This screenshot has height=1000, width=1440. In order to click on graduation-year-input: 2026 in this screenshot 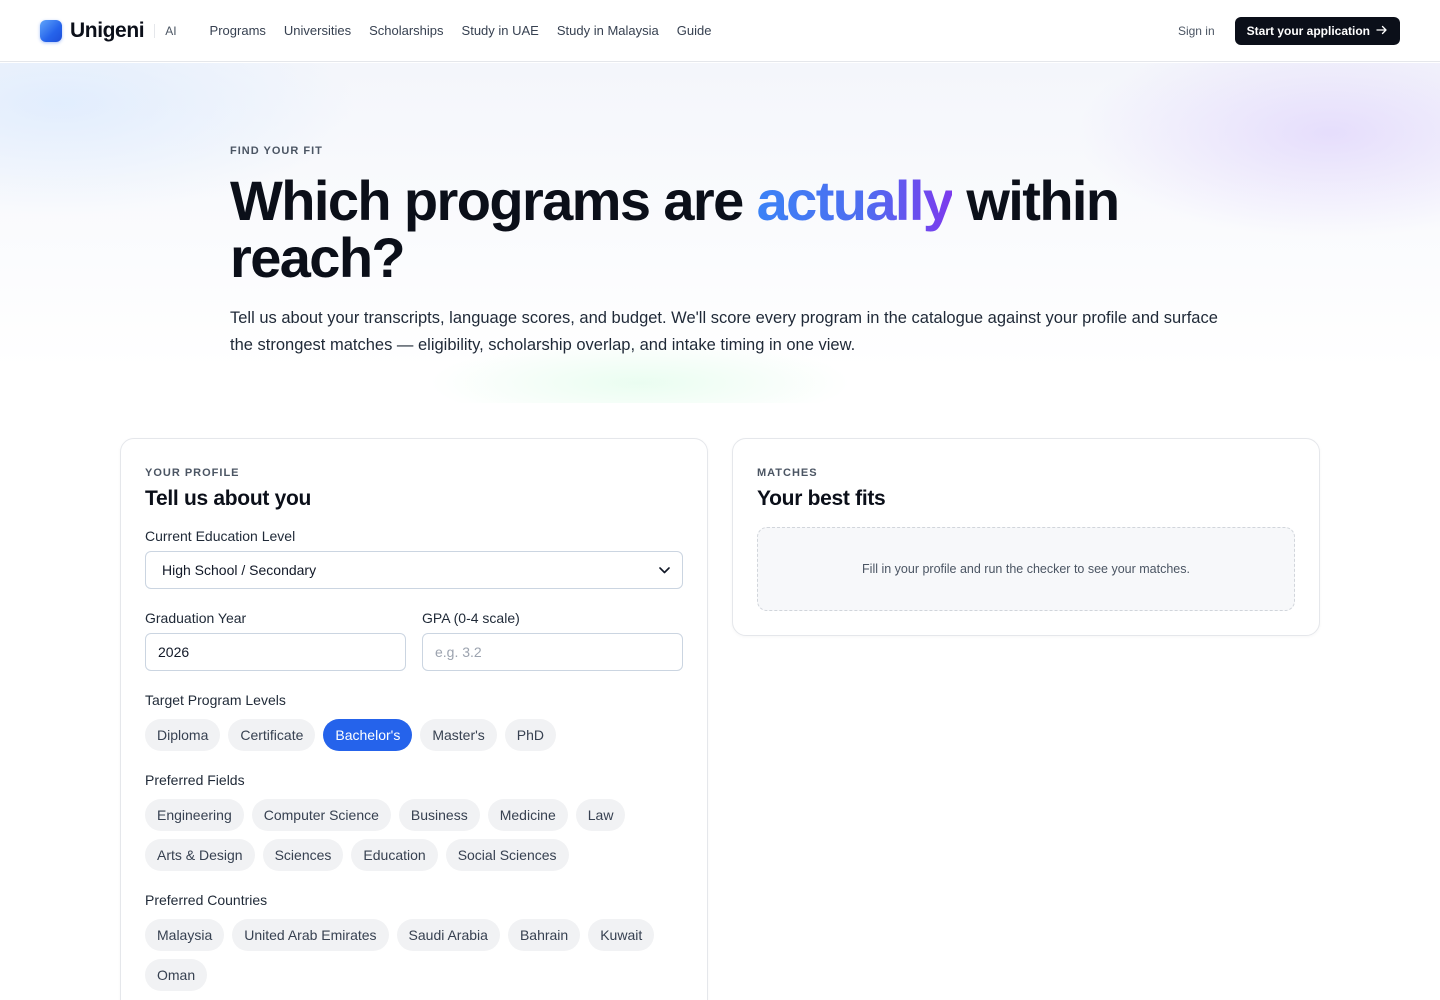, I will do `click(275, 652)`.